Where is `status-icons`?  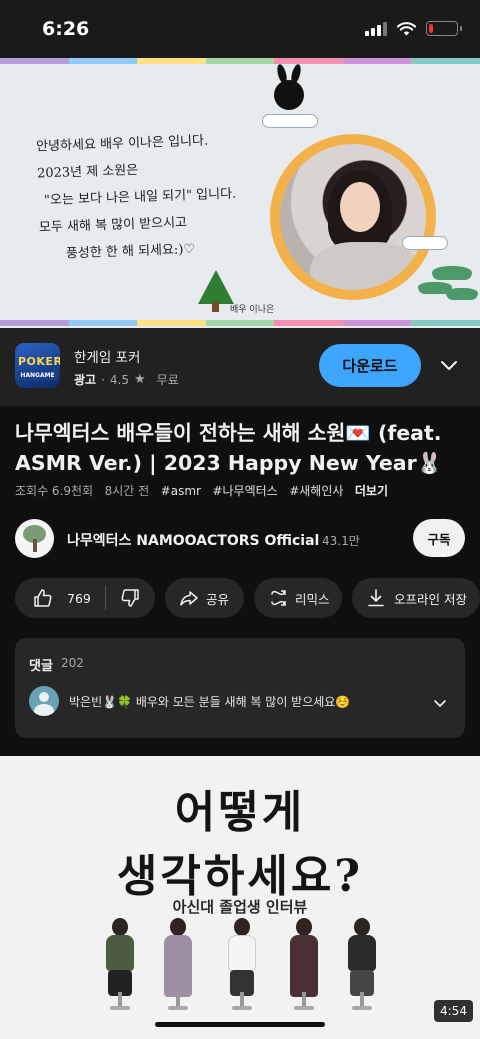
status-icons is located at coordinates (413, 28).